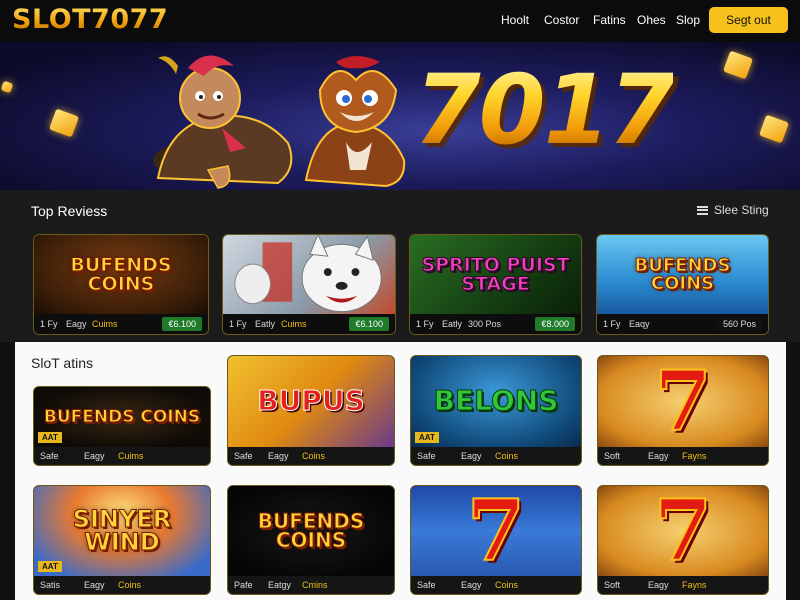 Image resolution: width=800 pixels, height=600 pixels. Describe the element at coordinates (688, 20) in the screenshot. I see `nav-item-slop: Slop` at that location.